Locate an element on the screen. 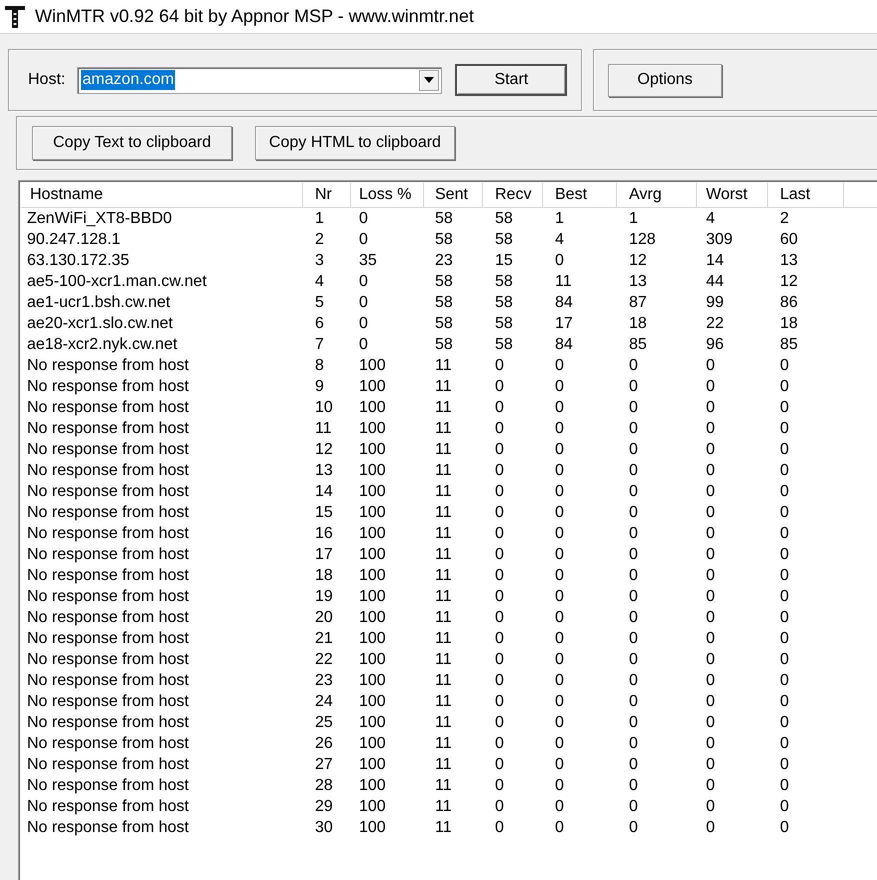 This screenshot has height=880, width=877. table-cell-text: 128 is located at coordinates (642, 240).